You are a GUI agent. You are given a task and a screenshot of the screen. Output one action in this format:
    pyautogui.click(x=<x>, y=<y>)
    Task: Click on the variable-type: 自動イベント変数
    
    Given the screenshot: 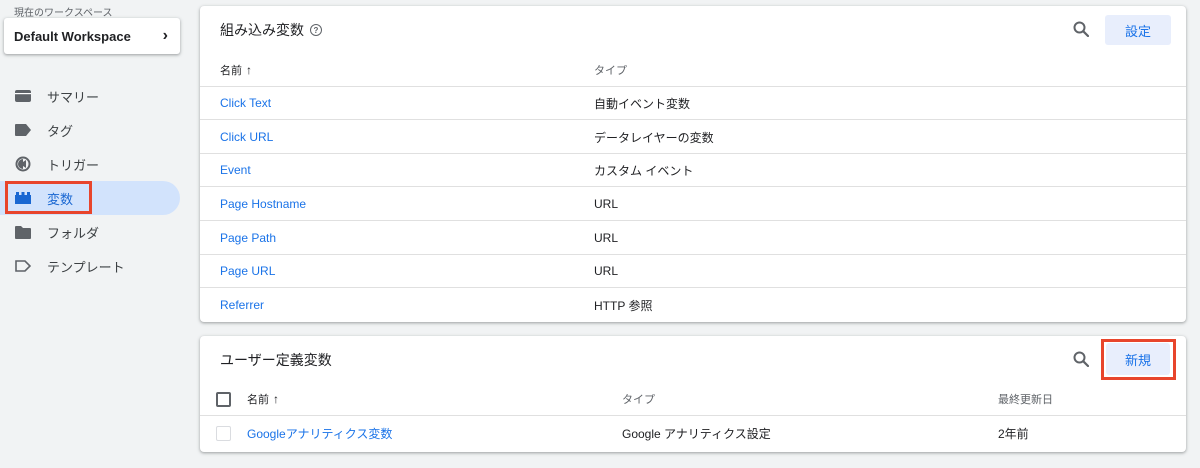 What is the action you would take?
    pyautogui.click(x=642, y=103)
    